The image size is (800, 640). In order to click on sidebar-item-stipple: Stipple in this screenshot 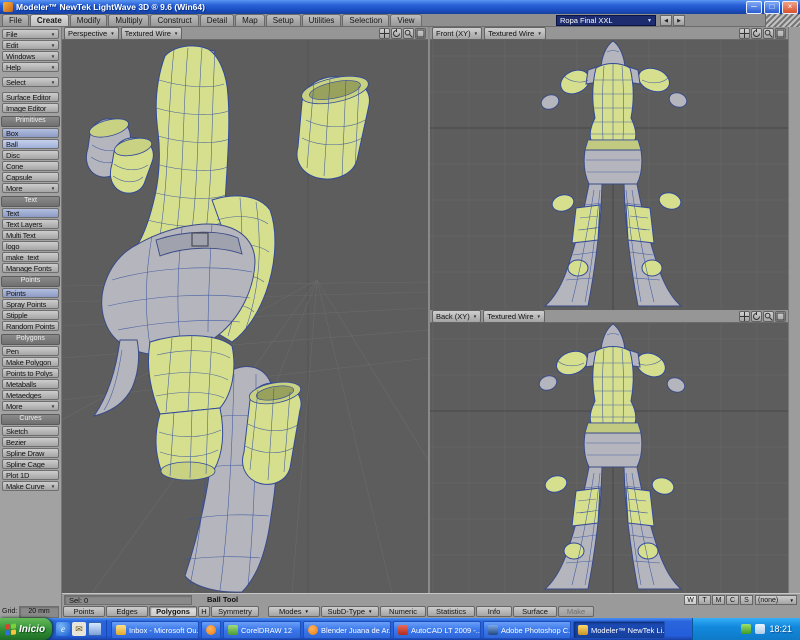, I will do `click(30, 315)`.